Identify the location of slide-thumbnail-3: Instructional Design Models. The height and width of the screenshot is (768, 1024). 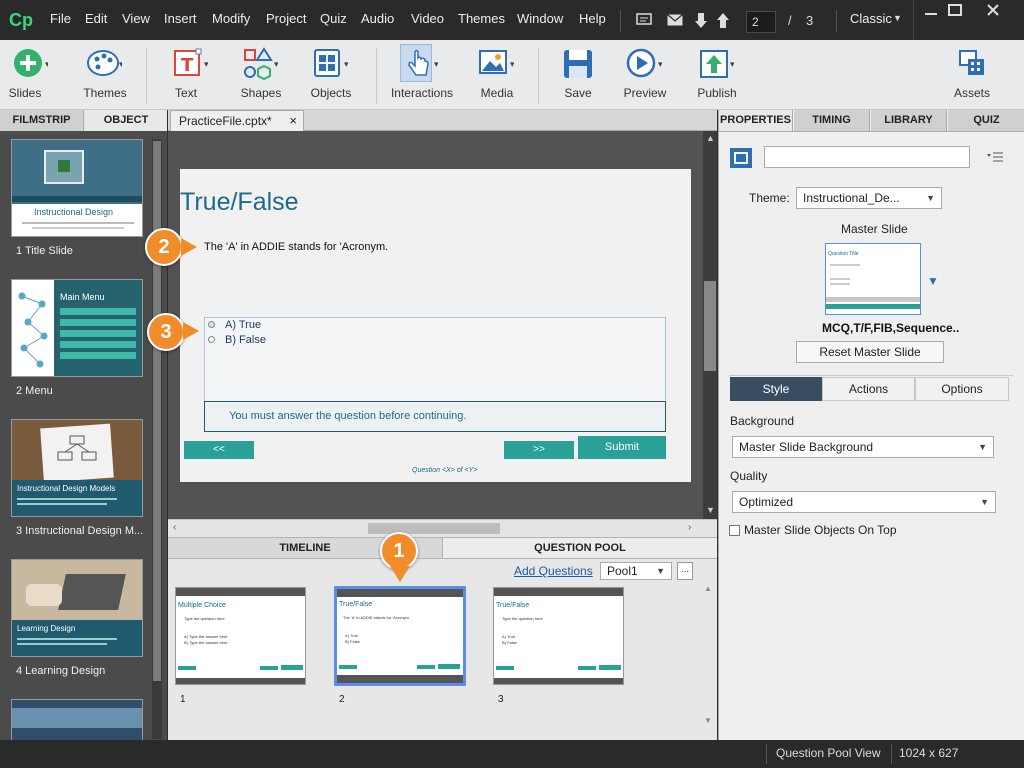
(77, 468).